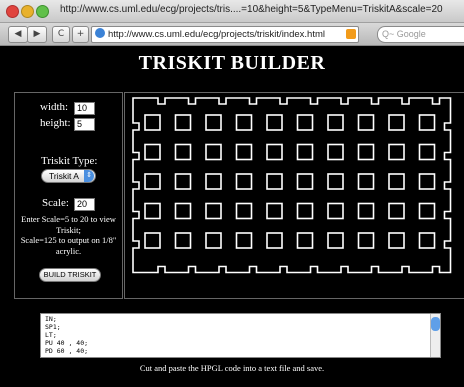 The image size is (464, 387). What do you see at coordinates (84, 204) in the screenshot?
I see `scale-input: 20` at bounding box center [84, 204].